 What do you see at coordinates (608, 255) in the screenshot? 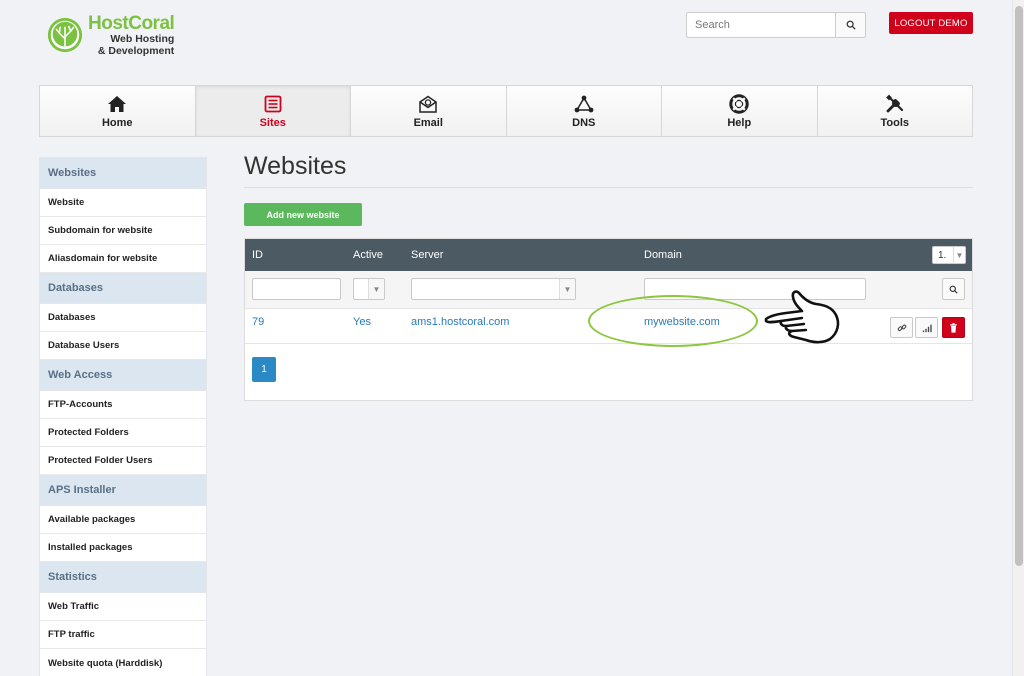
I see `table-header: ID Active Server Domain 1. ▼` at bounding box center [608, 255].